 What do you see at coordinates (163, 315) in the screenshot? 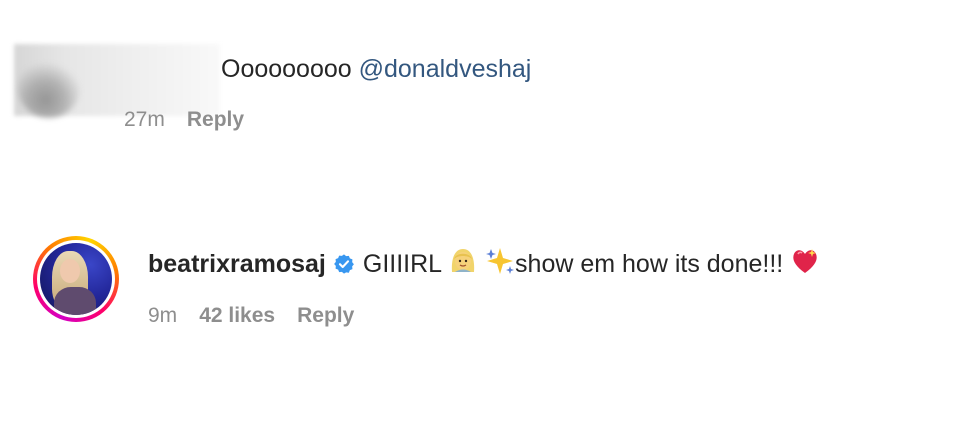
I see `comment-time: 9m` at bounding box center [163, 315].